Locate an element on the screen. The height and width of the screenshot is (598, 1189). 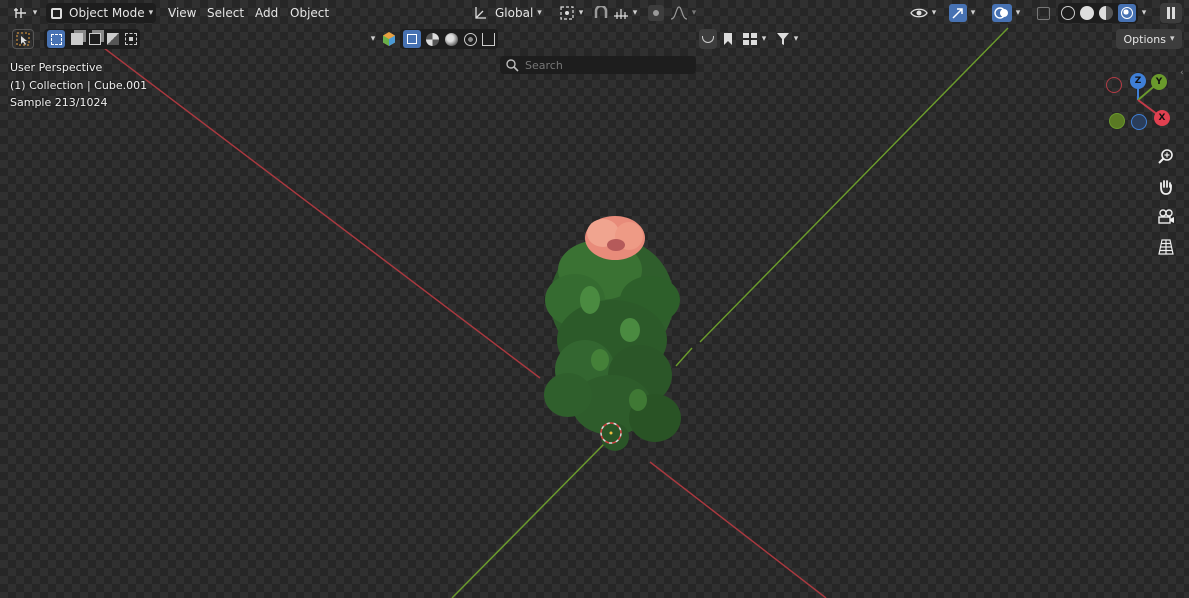
menu-view: View is located at coordinates (182, 13).